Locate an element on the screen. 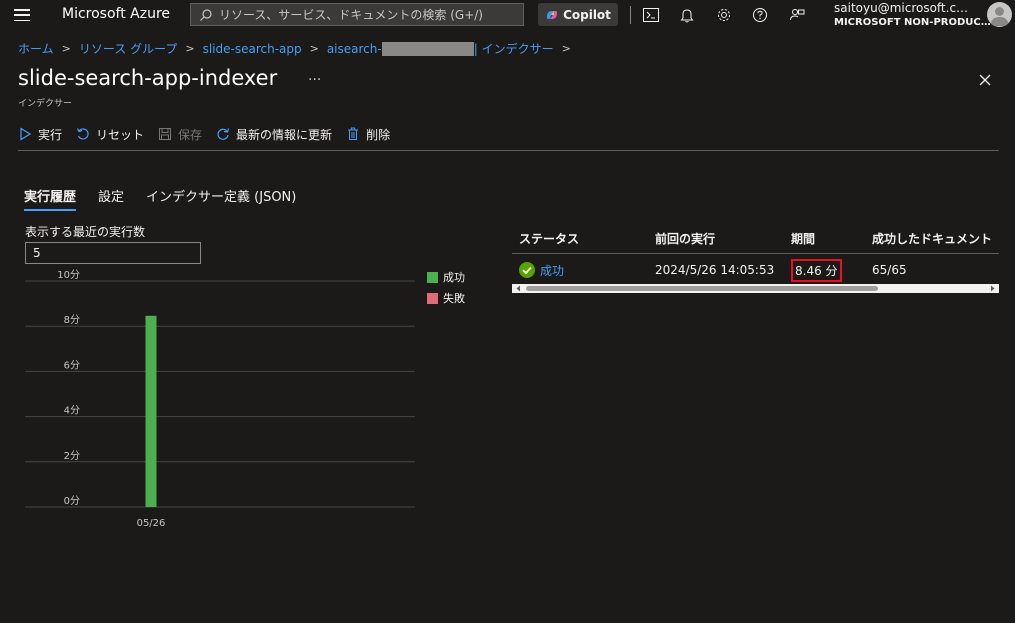 This screenshot has width=1015, height=623. save-button: 保存 is located at coordinates (180, 134).